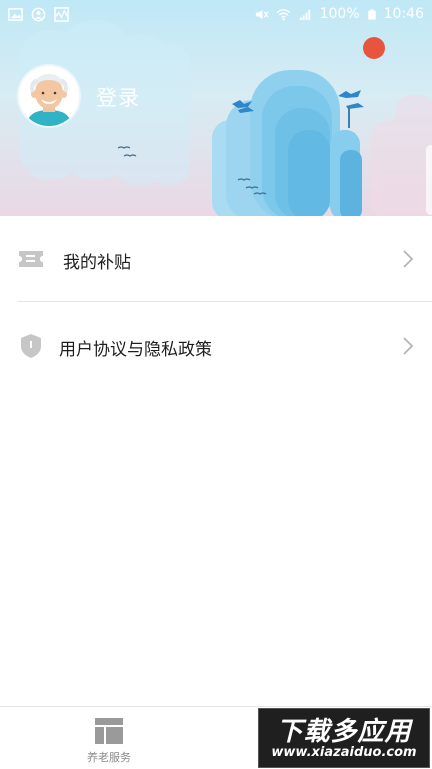 This screenshot has width=432, height=769. Describe the element at coordinates (344, 752) in the screenshot. I see `watermark-url: www.xiazaiduo.com` at that location.